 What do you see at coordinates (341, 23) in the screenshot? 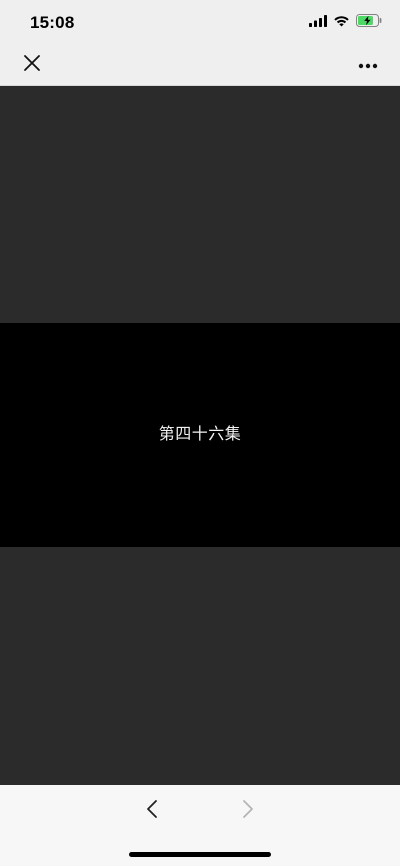
I see `wifi-icon` at bounding box center [341, 23].